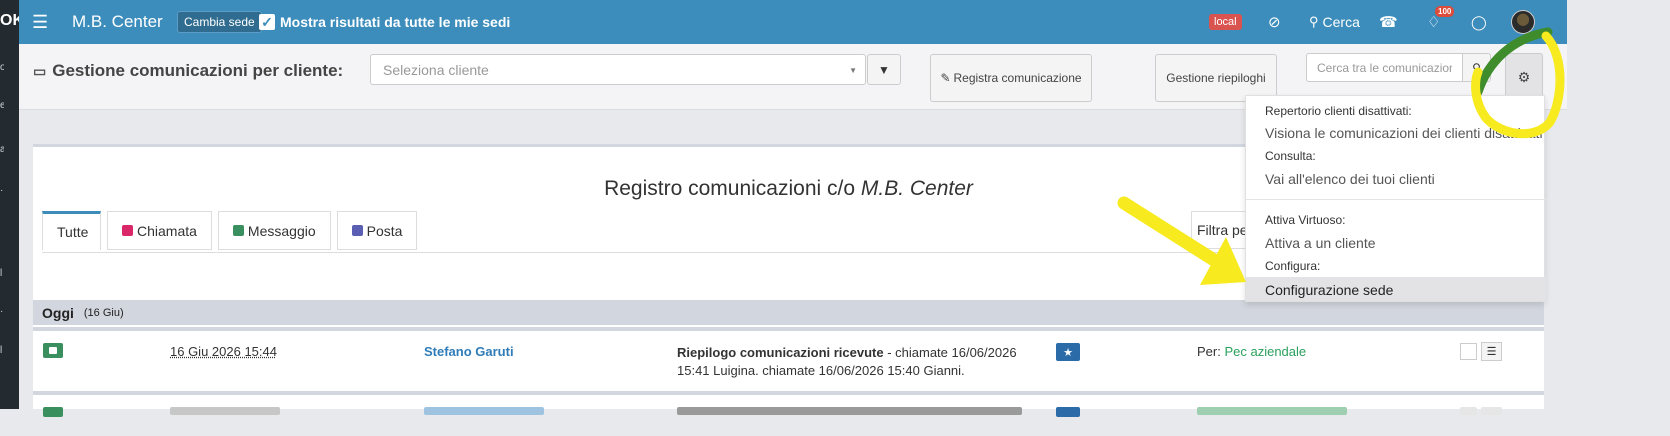 Image resolution: width=1670 pixels, height=436 pixels. What do you see at coordinates (730, 188) in the screenshot?
I see `register-title-prefix: Registro comunicazioni c/o` at bounding box center [730, 188].